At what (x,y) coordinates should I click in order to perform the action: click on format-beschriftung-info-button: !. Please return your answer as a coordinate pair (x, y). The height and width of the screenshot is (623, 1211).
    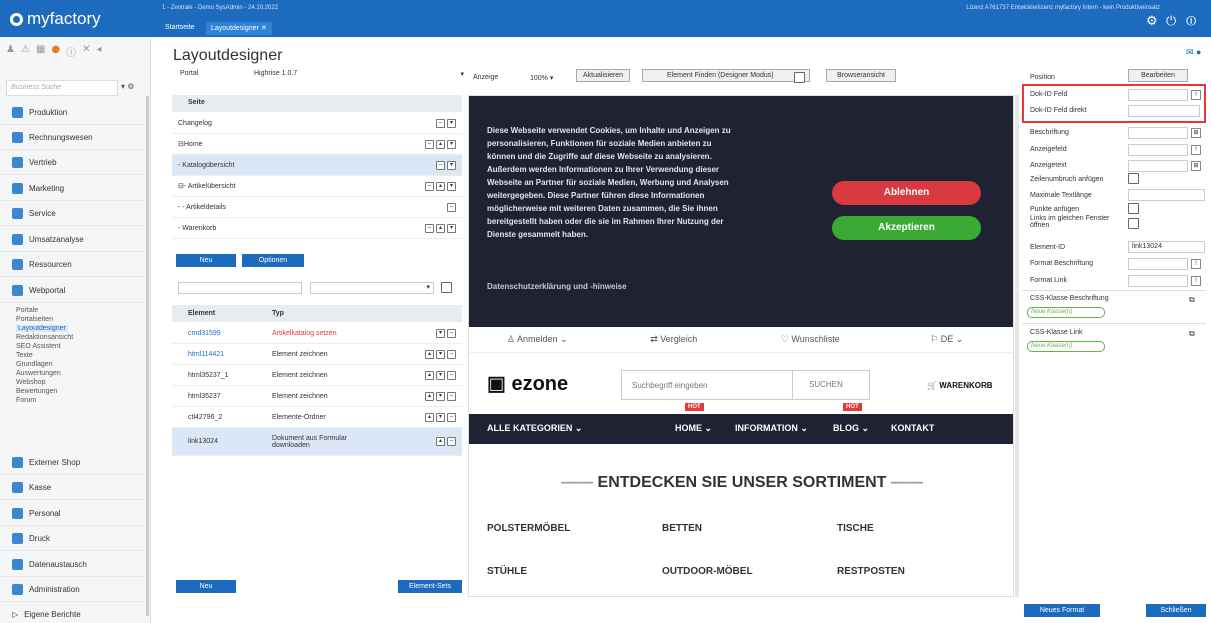
    Looking at the image, I should click on (1196, 264).